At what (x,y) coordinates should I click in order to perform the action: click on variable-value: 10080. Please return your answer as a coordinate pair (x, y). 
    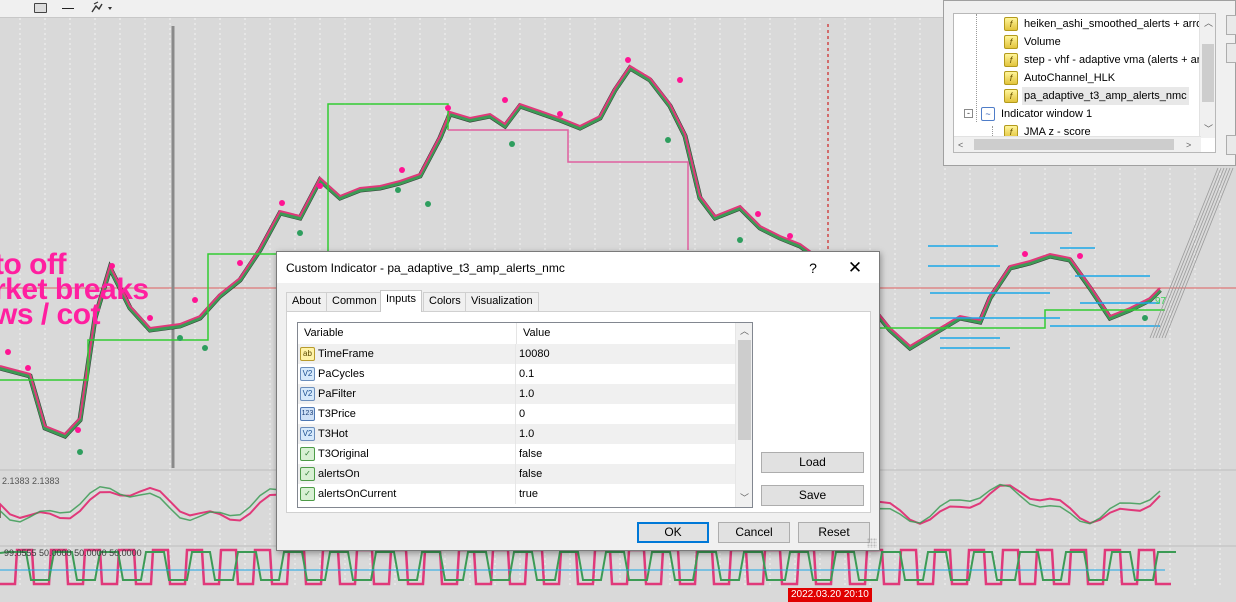
    Looking at the image, I should click on (534, 354).